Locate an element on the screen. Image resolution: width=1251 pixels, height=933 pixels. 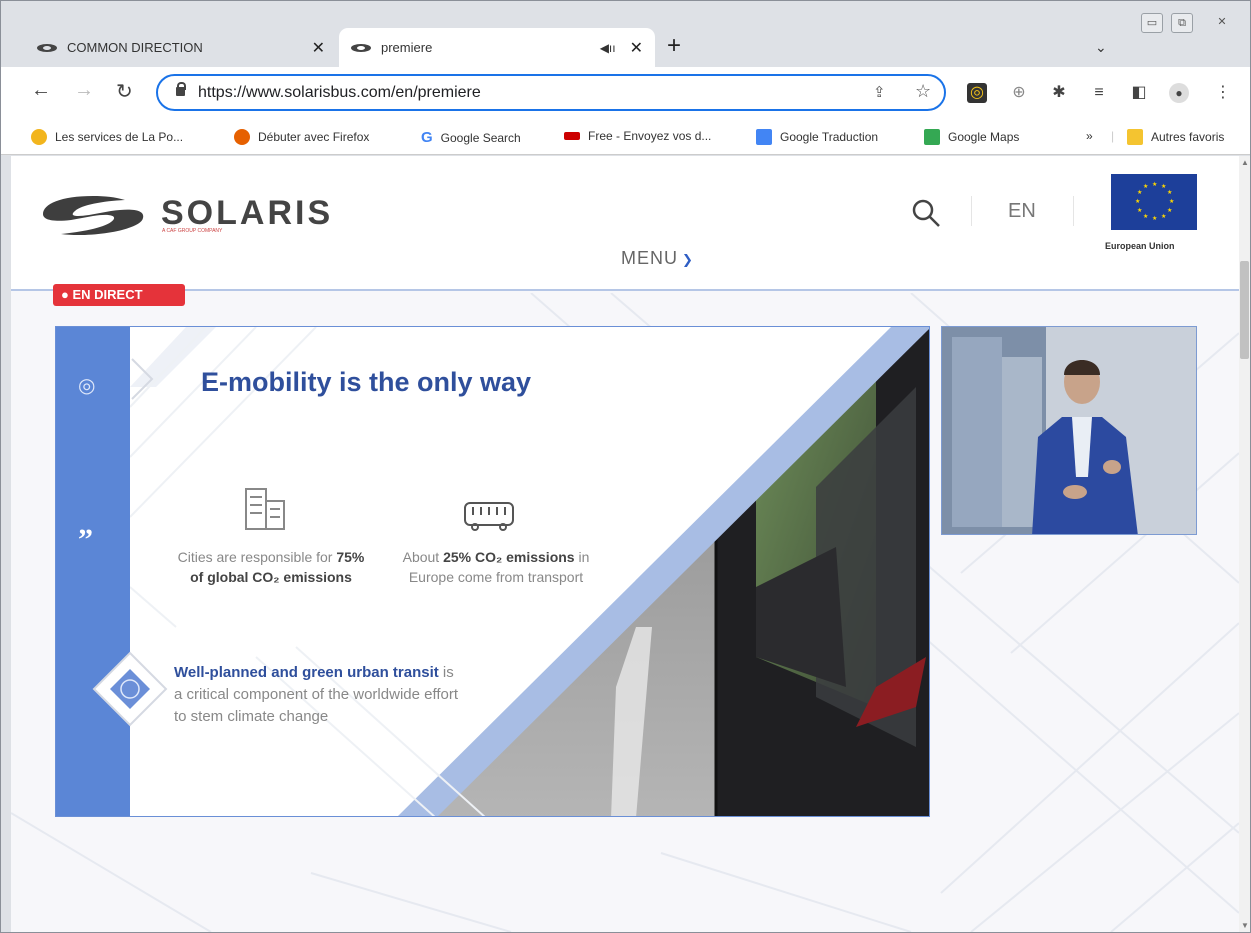
page-scrollbar: ▲ ▼ is located at coordinates (1244, 544).